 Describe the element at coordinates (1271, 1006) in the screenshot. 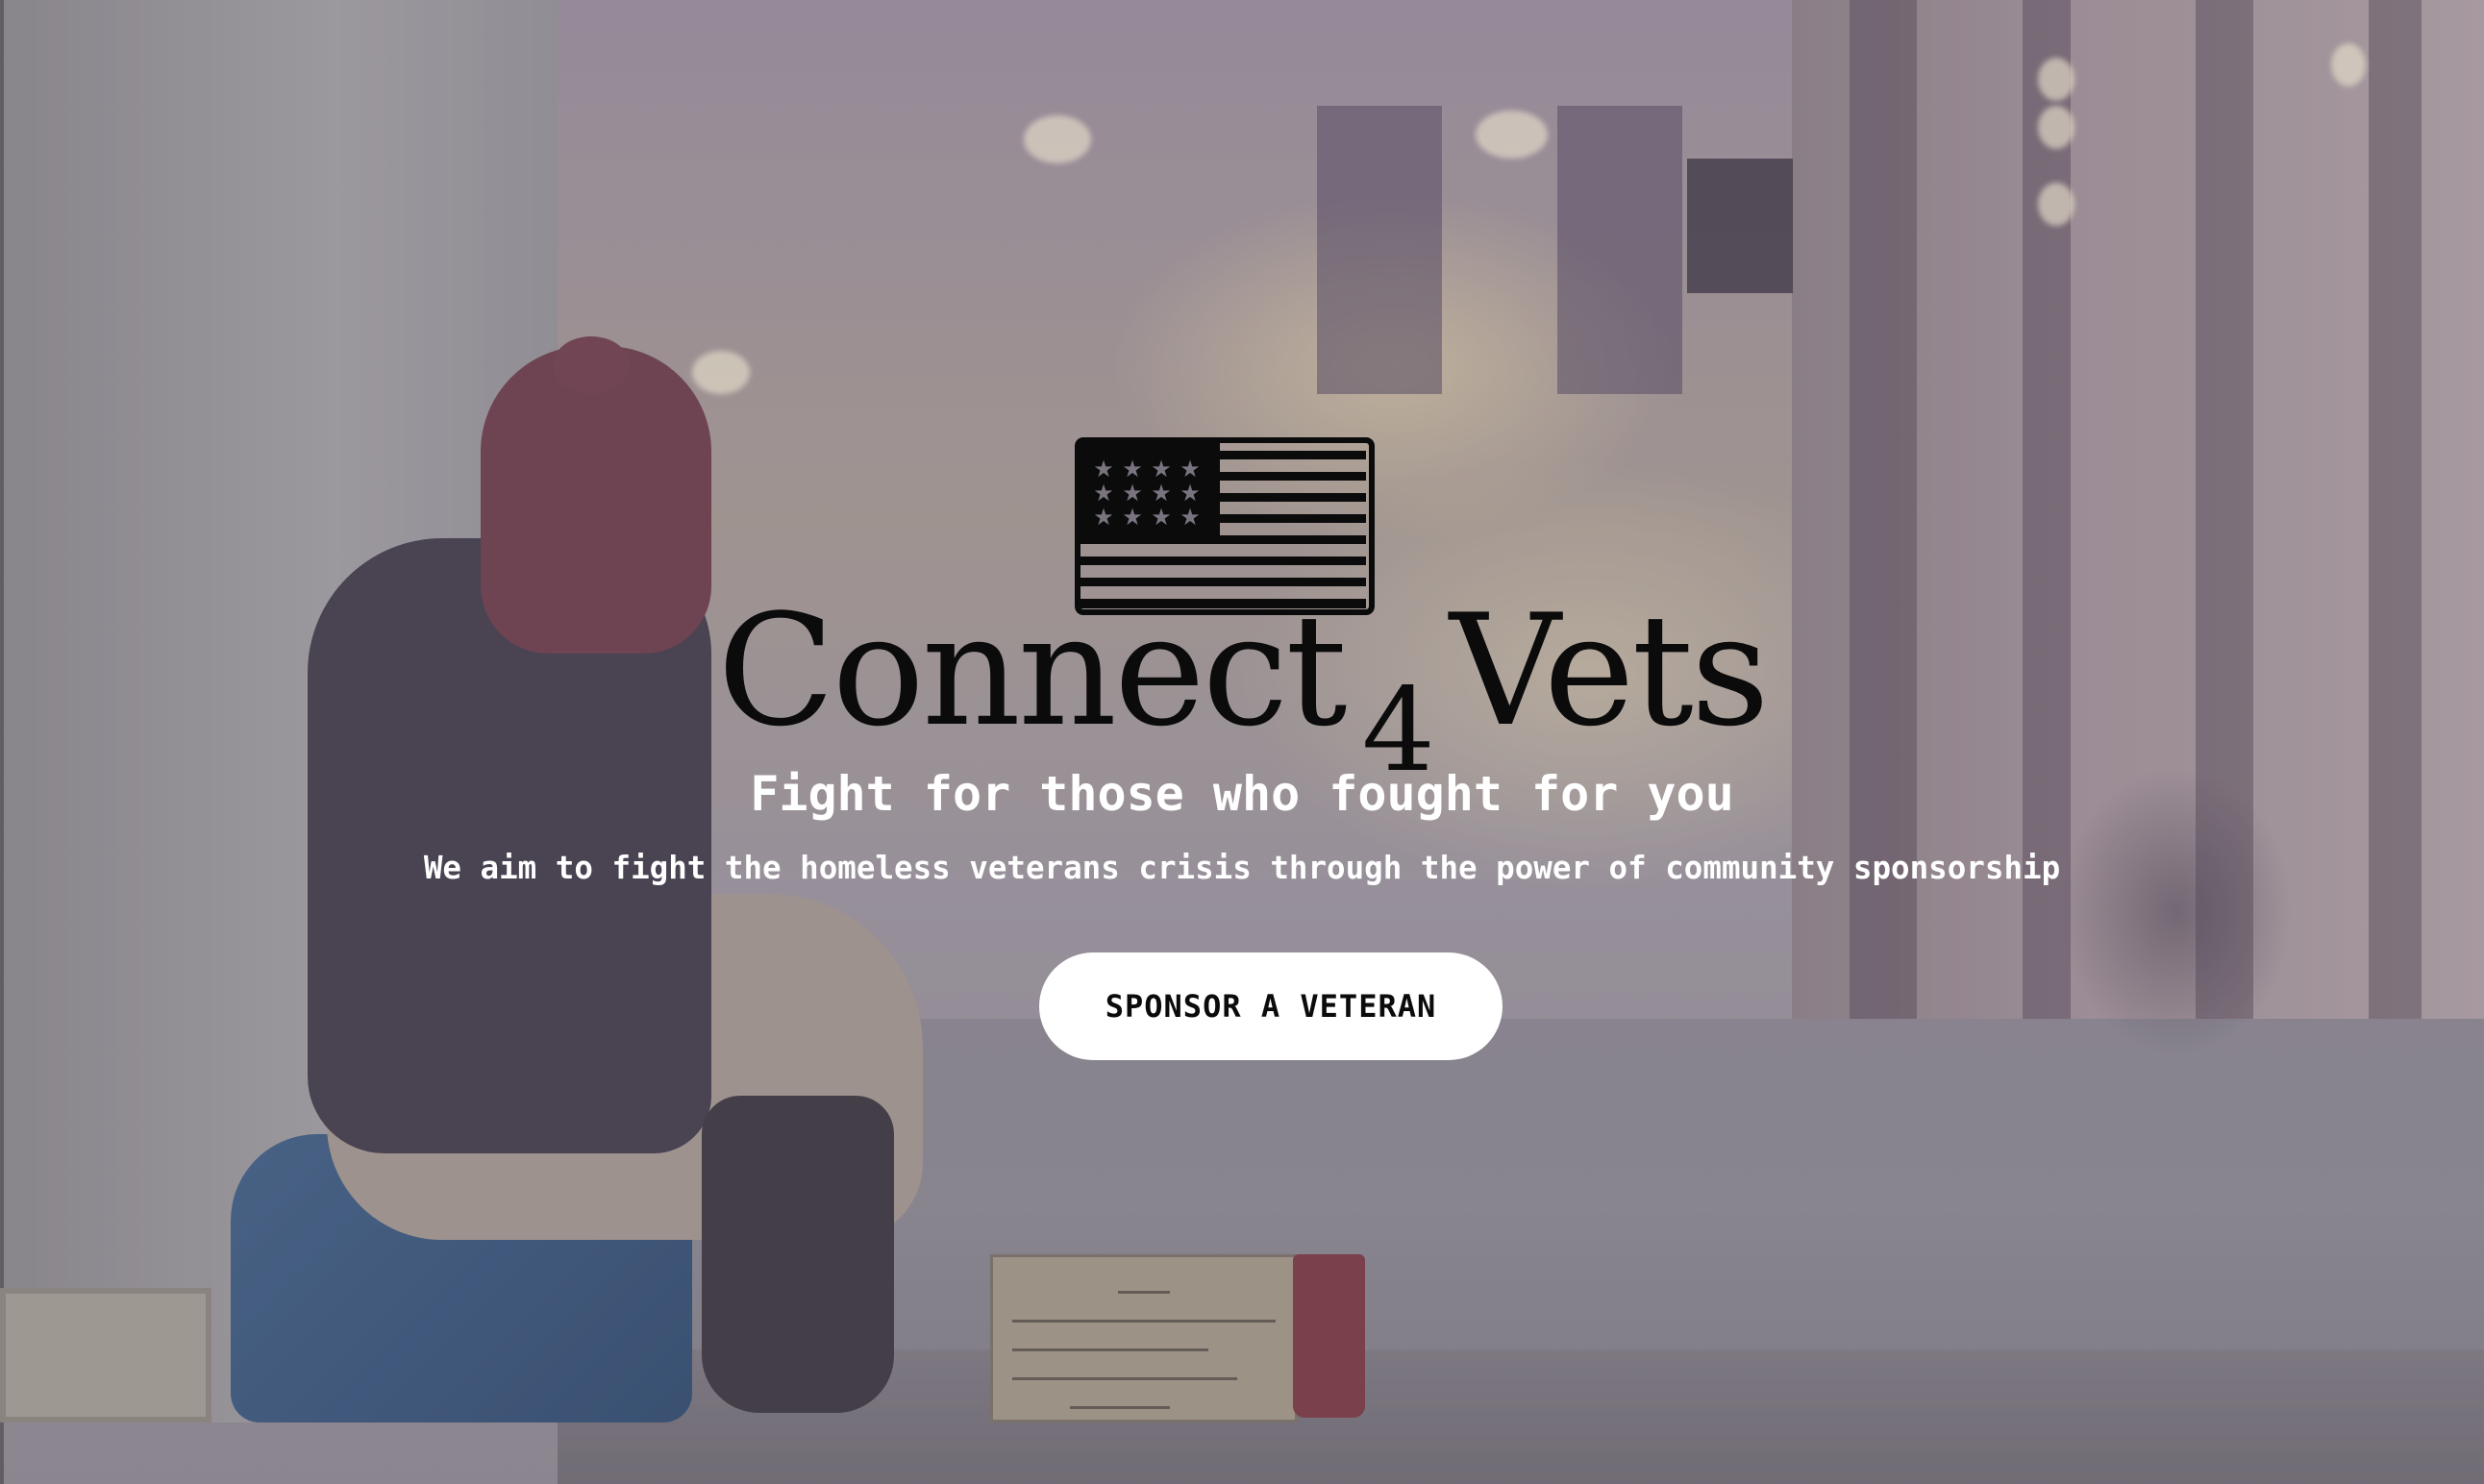

I see `sponsor-veteran-button: SPONSOR A VETERAN` at that location.